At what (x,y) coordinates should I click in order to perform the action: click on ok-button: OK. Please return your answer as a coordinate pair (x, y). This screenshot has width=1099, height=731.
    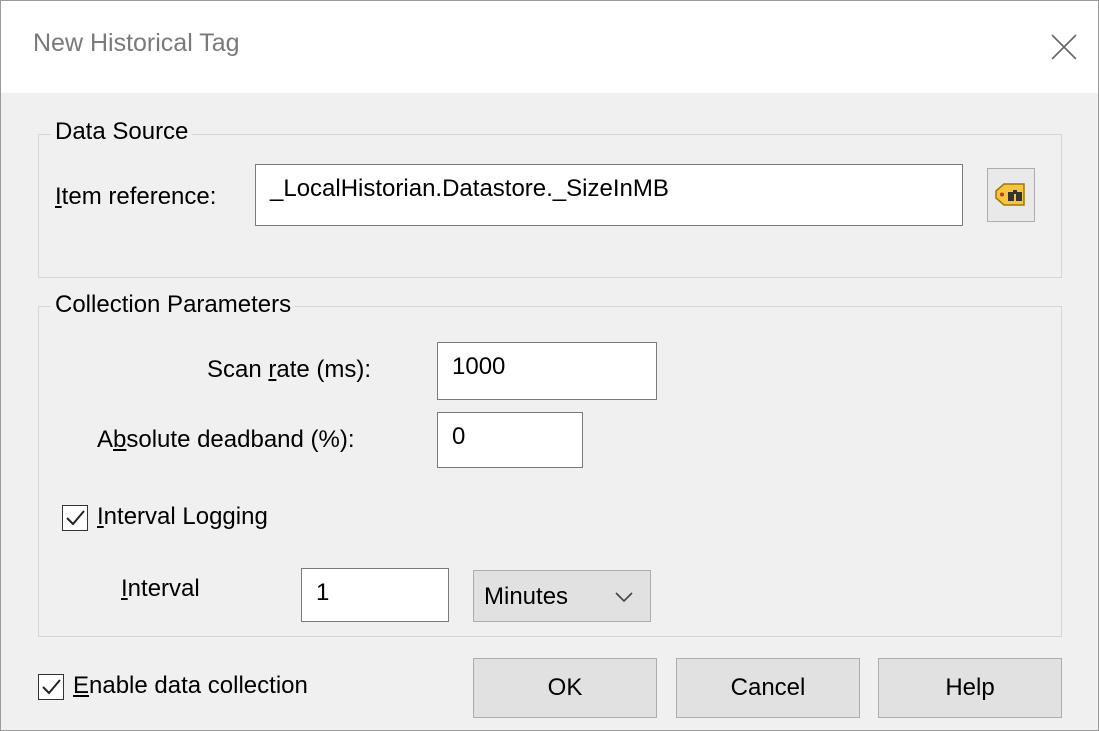
    Looking at the image, I should click on (565, 688).